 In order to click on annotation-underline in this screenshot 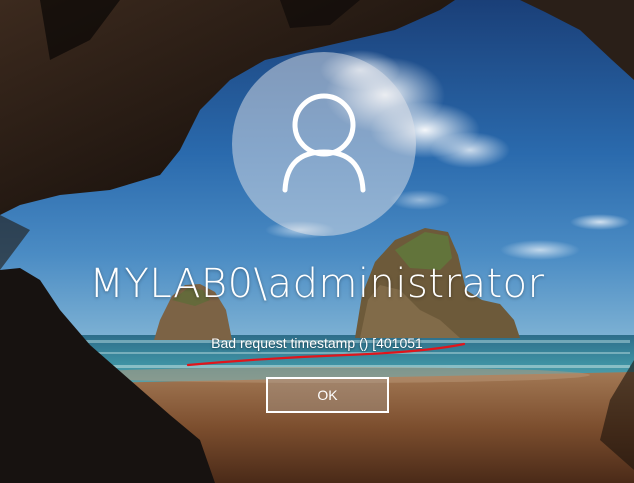, I will do `click(326, 354)`.